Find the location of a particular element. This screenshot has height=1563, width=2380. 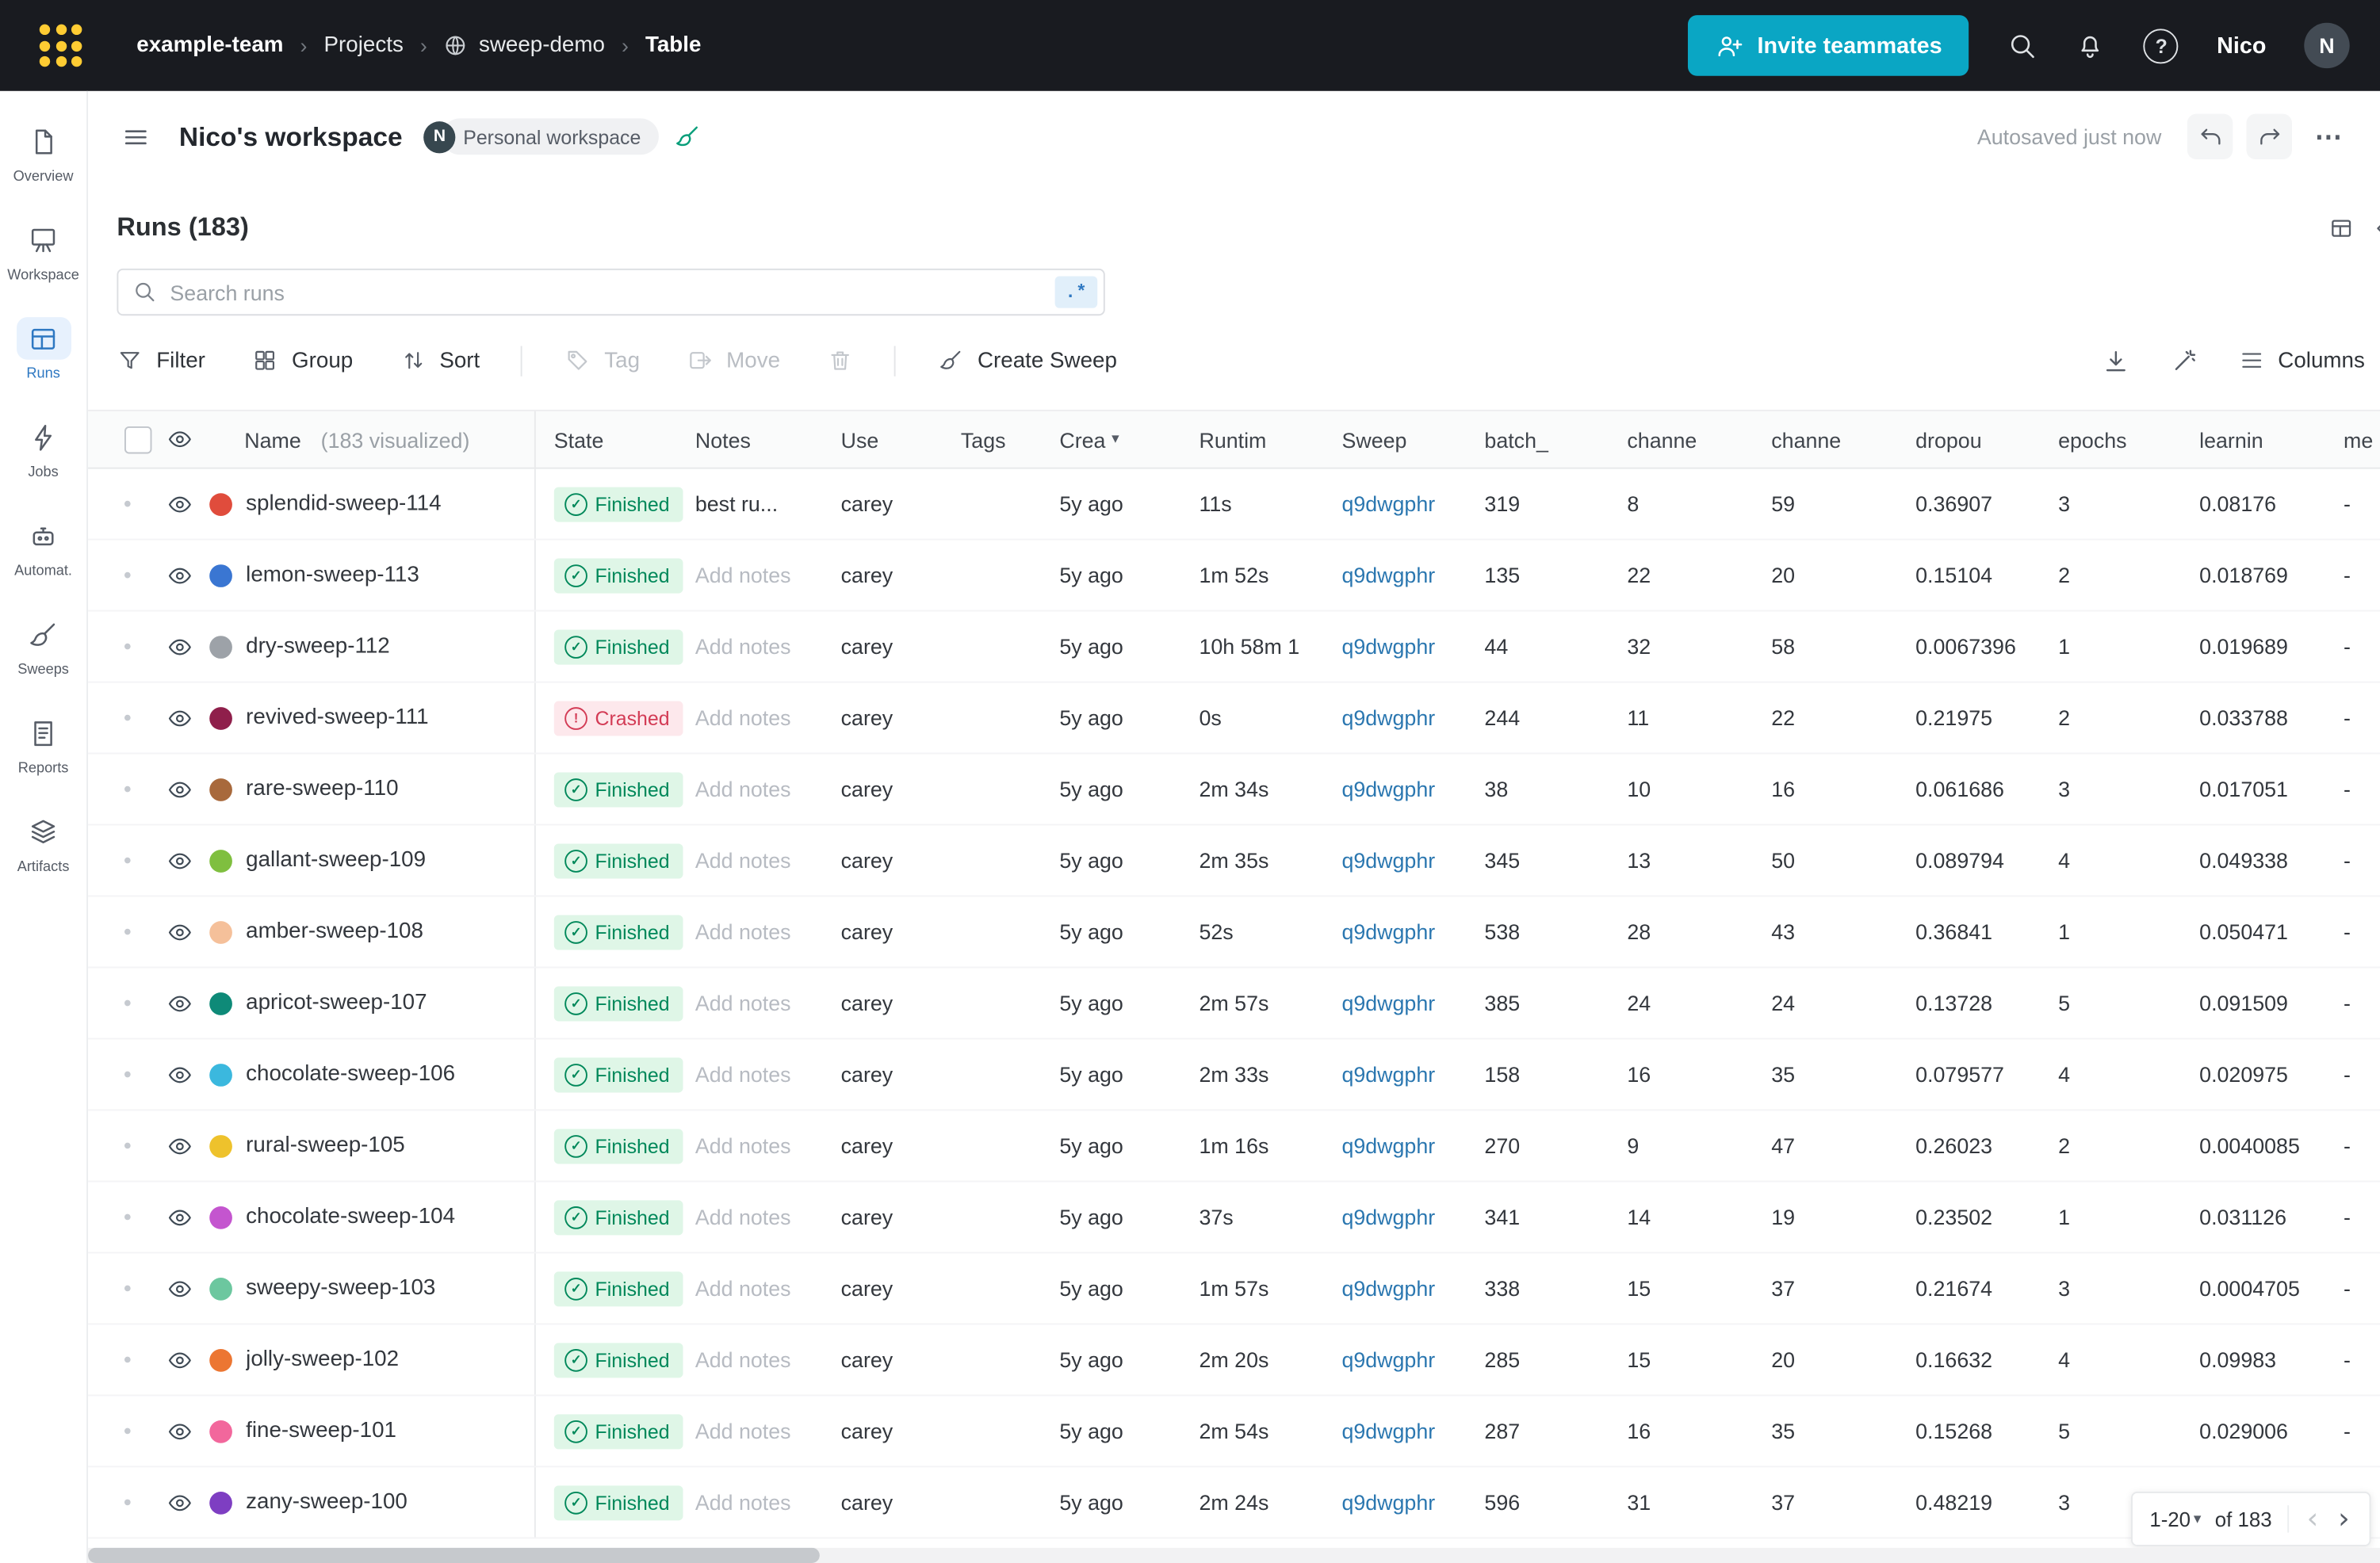

column-header-name: Name (183 visualized) is located at coordinates (369, 439).